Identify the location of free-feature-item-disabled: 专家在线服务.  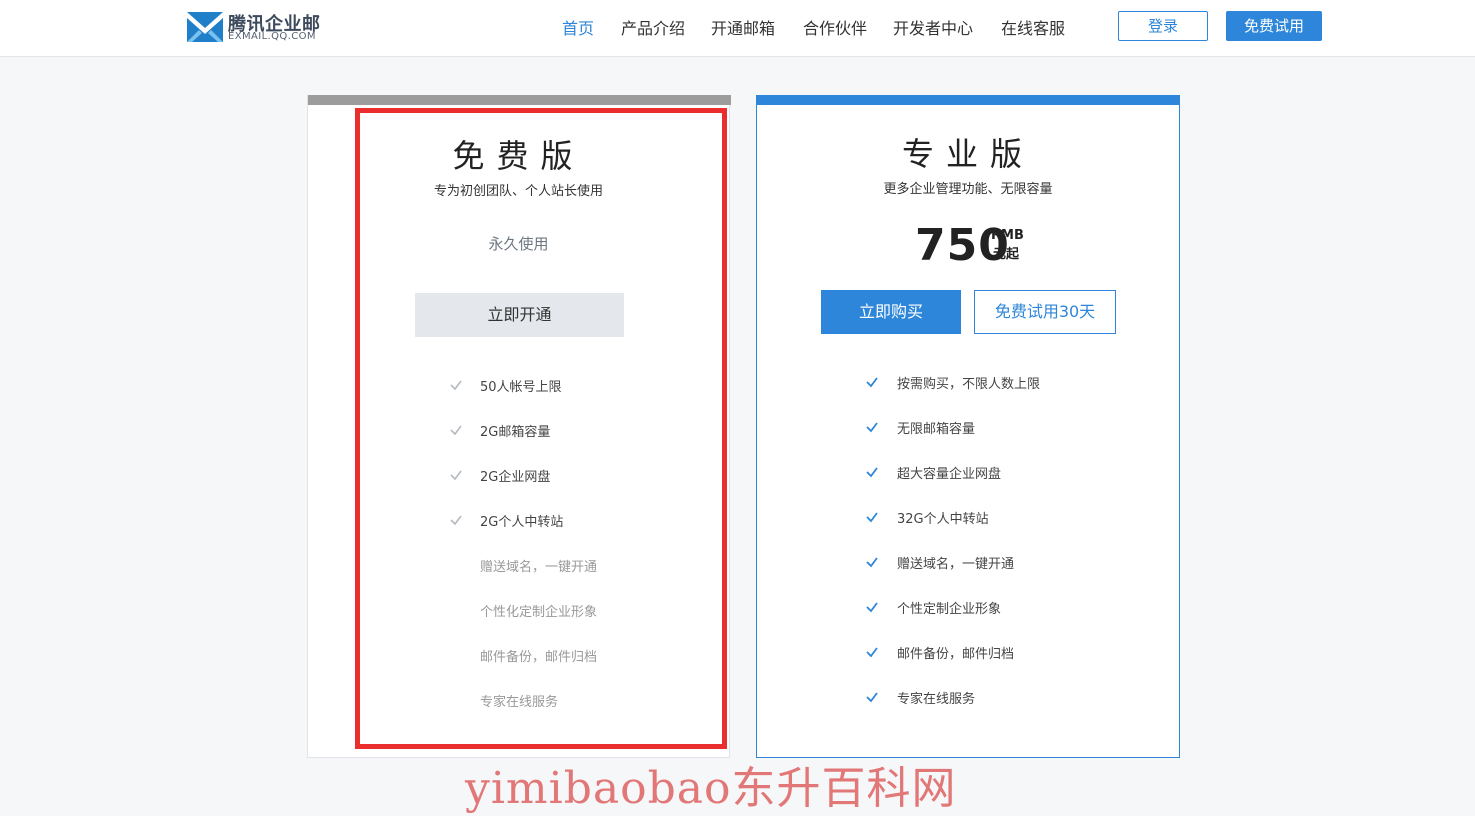
(518, 700).